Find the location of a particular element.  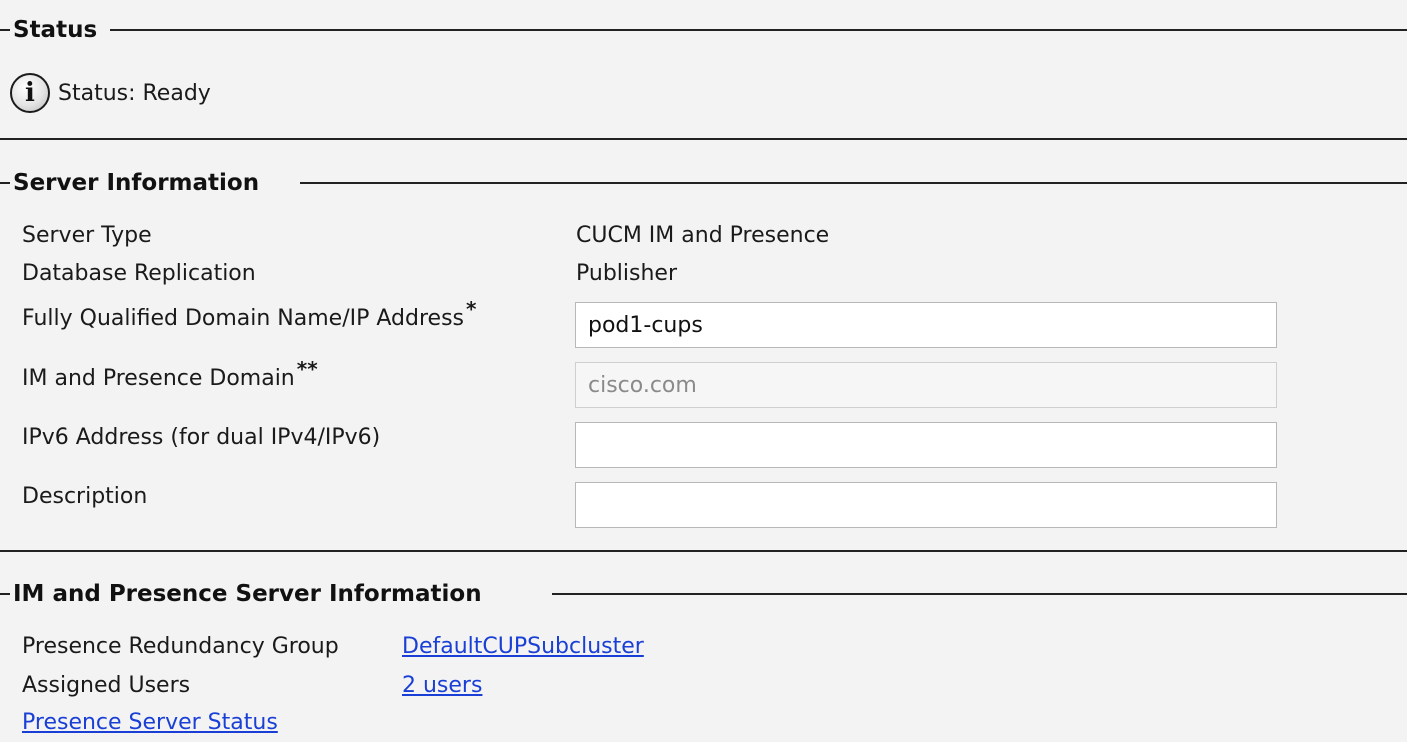

redundancy-group-link: DefaultCUPSubcluster is located at coordinates (523, 646).